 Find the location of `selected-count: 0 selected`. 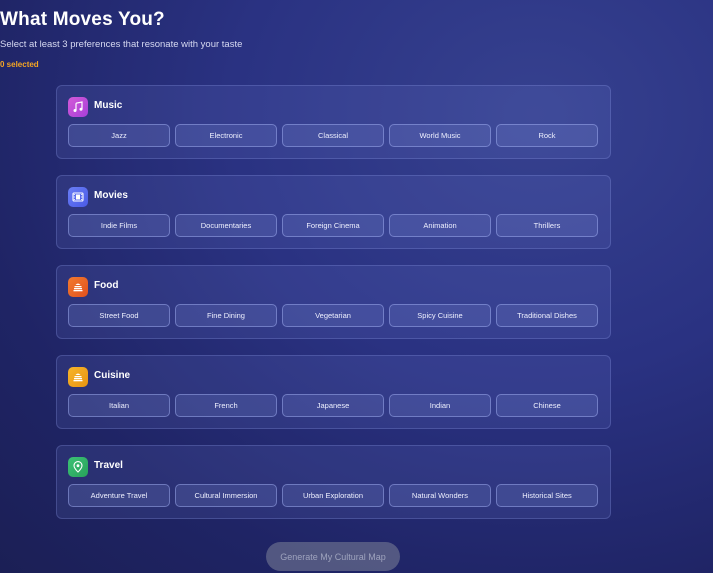

selected-count: 0 selected is located at coordinates (19, 64).